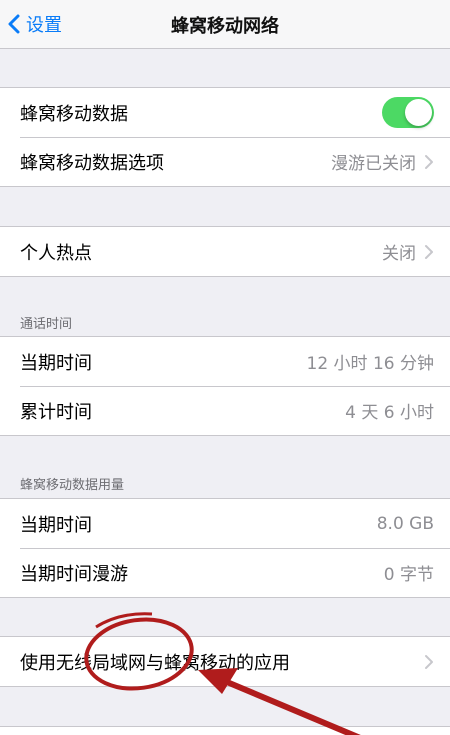  What do you see at coordinates (373, 164) in the screenshot?
I see `roaming-status-value: 漫游已关闭` at bounding box center [373, 164].